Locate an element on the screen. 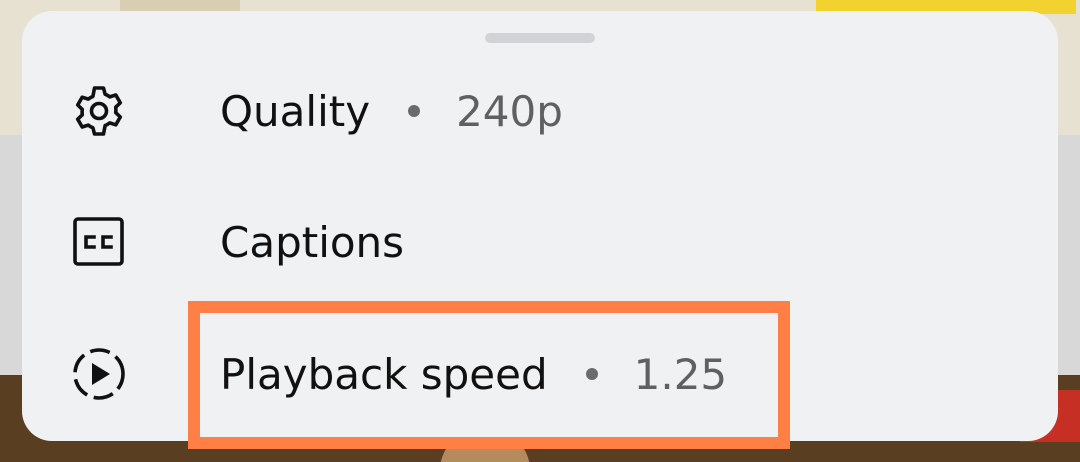 The image size is (1080, 462). drag-handle is located at coordinates (540, 38).